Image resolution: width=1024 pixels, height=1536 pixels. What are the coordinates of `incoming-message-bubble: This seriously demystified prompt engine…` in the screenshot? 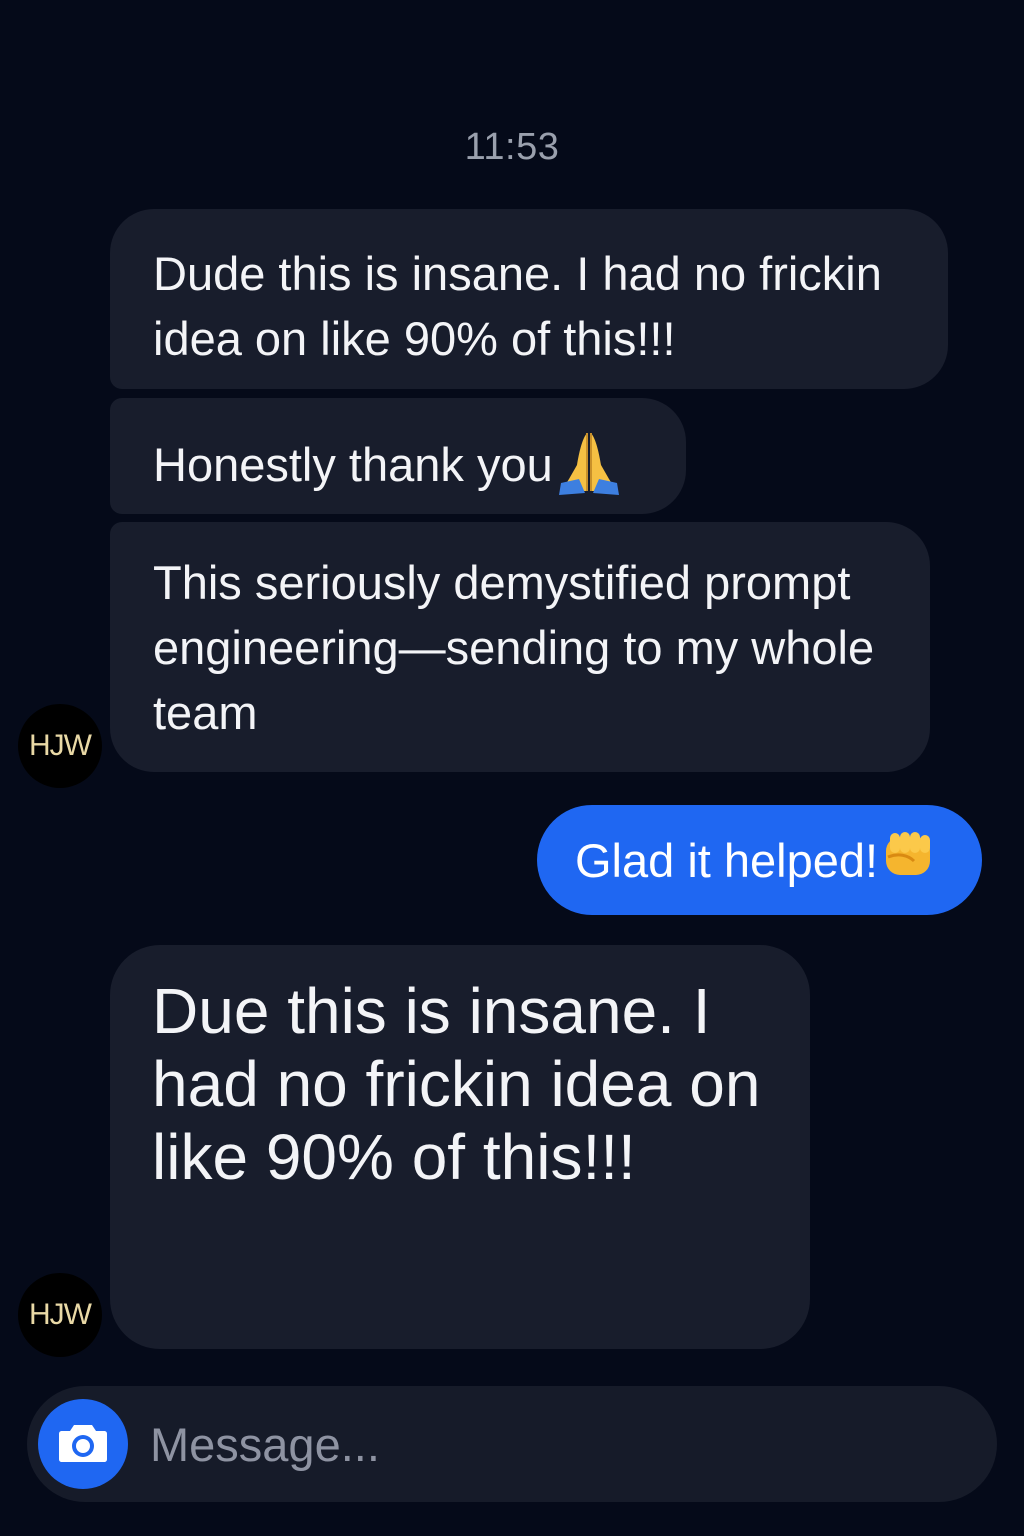 It's located at (520, 647).